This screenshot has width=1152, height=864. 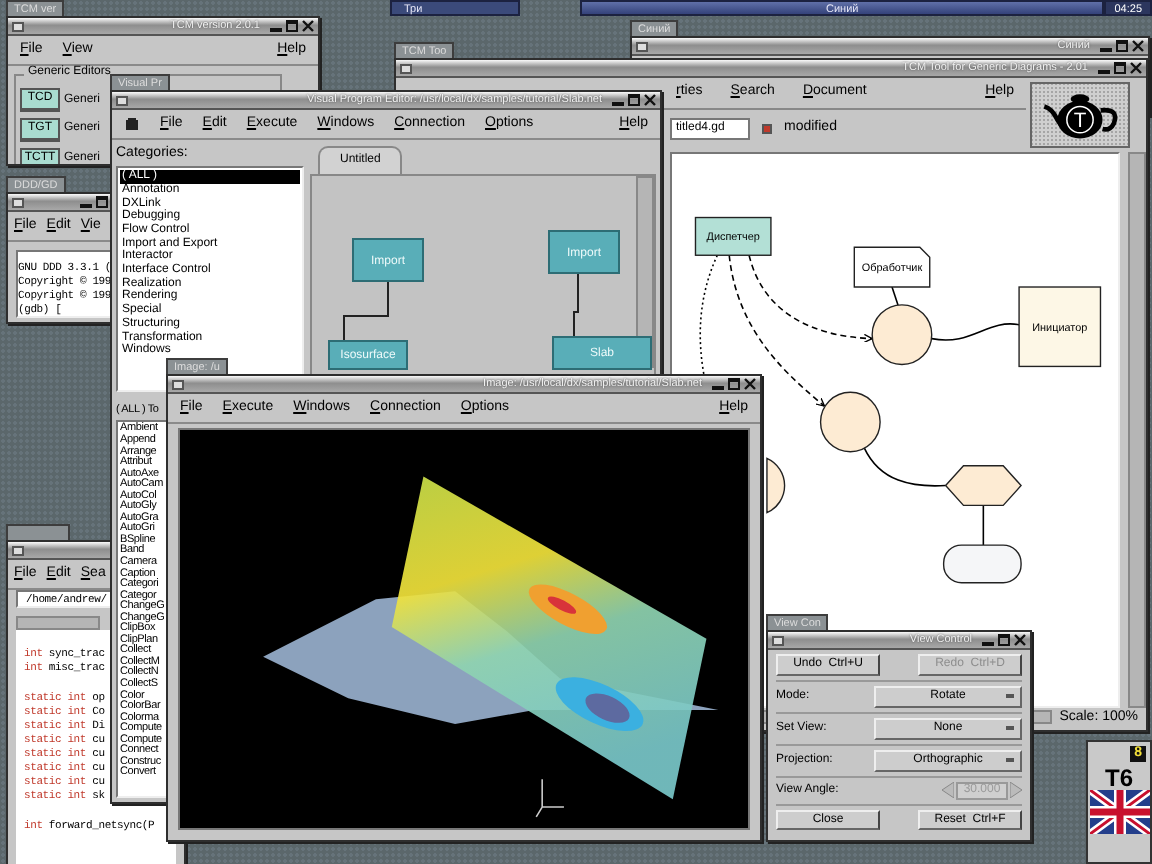 What do you see at coordinates (767, 129) in the screenshot?
I see `checkbox` at bounding box center [767, 129].